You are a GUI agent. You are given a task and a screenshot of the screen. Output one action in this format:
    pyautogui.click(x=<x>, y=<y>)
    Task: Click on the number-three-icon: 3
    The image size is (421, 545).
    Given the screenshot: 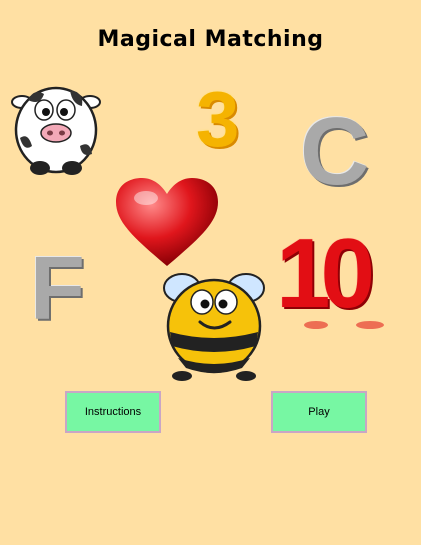 What is the action you would take?
    pyautogui.click(x=218, y=119)
    